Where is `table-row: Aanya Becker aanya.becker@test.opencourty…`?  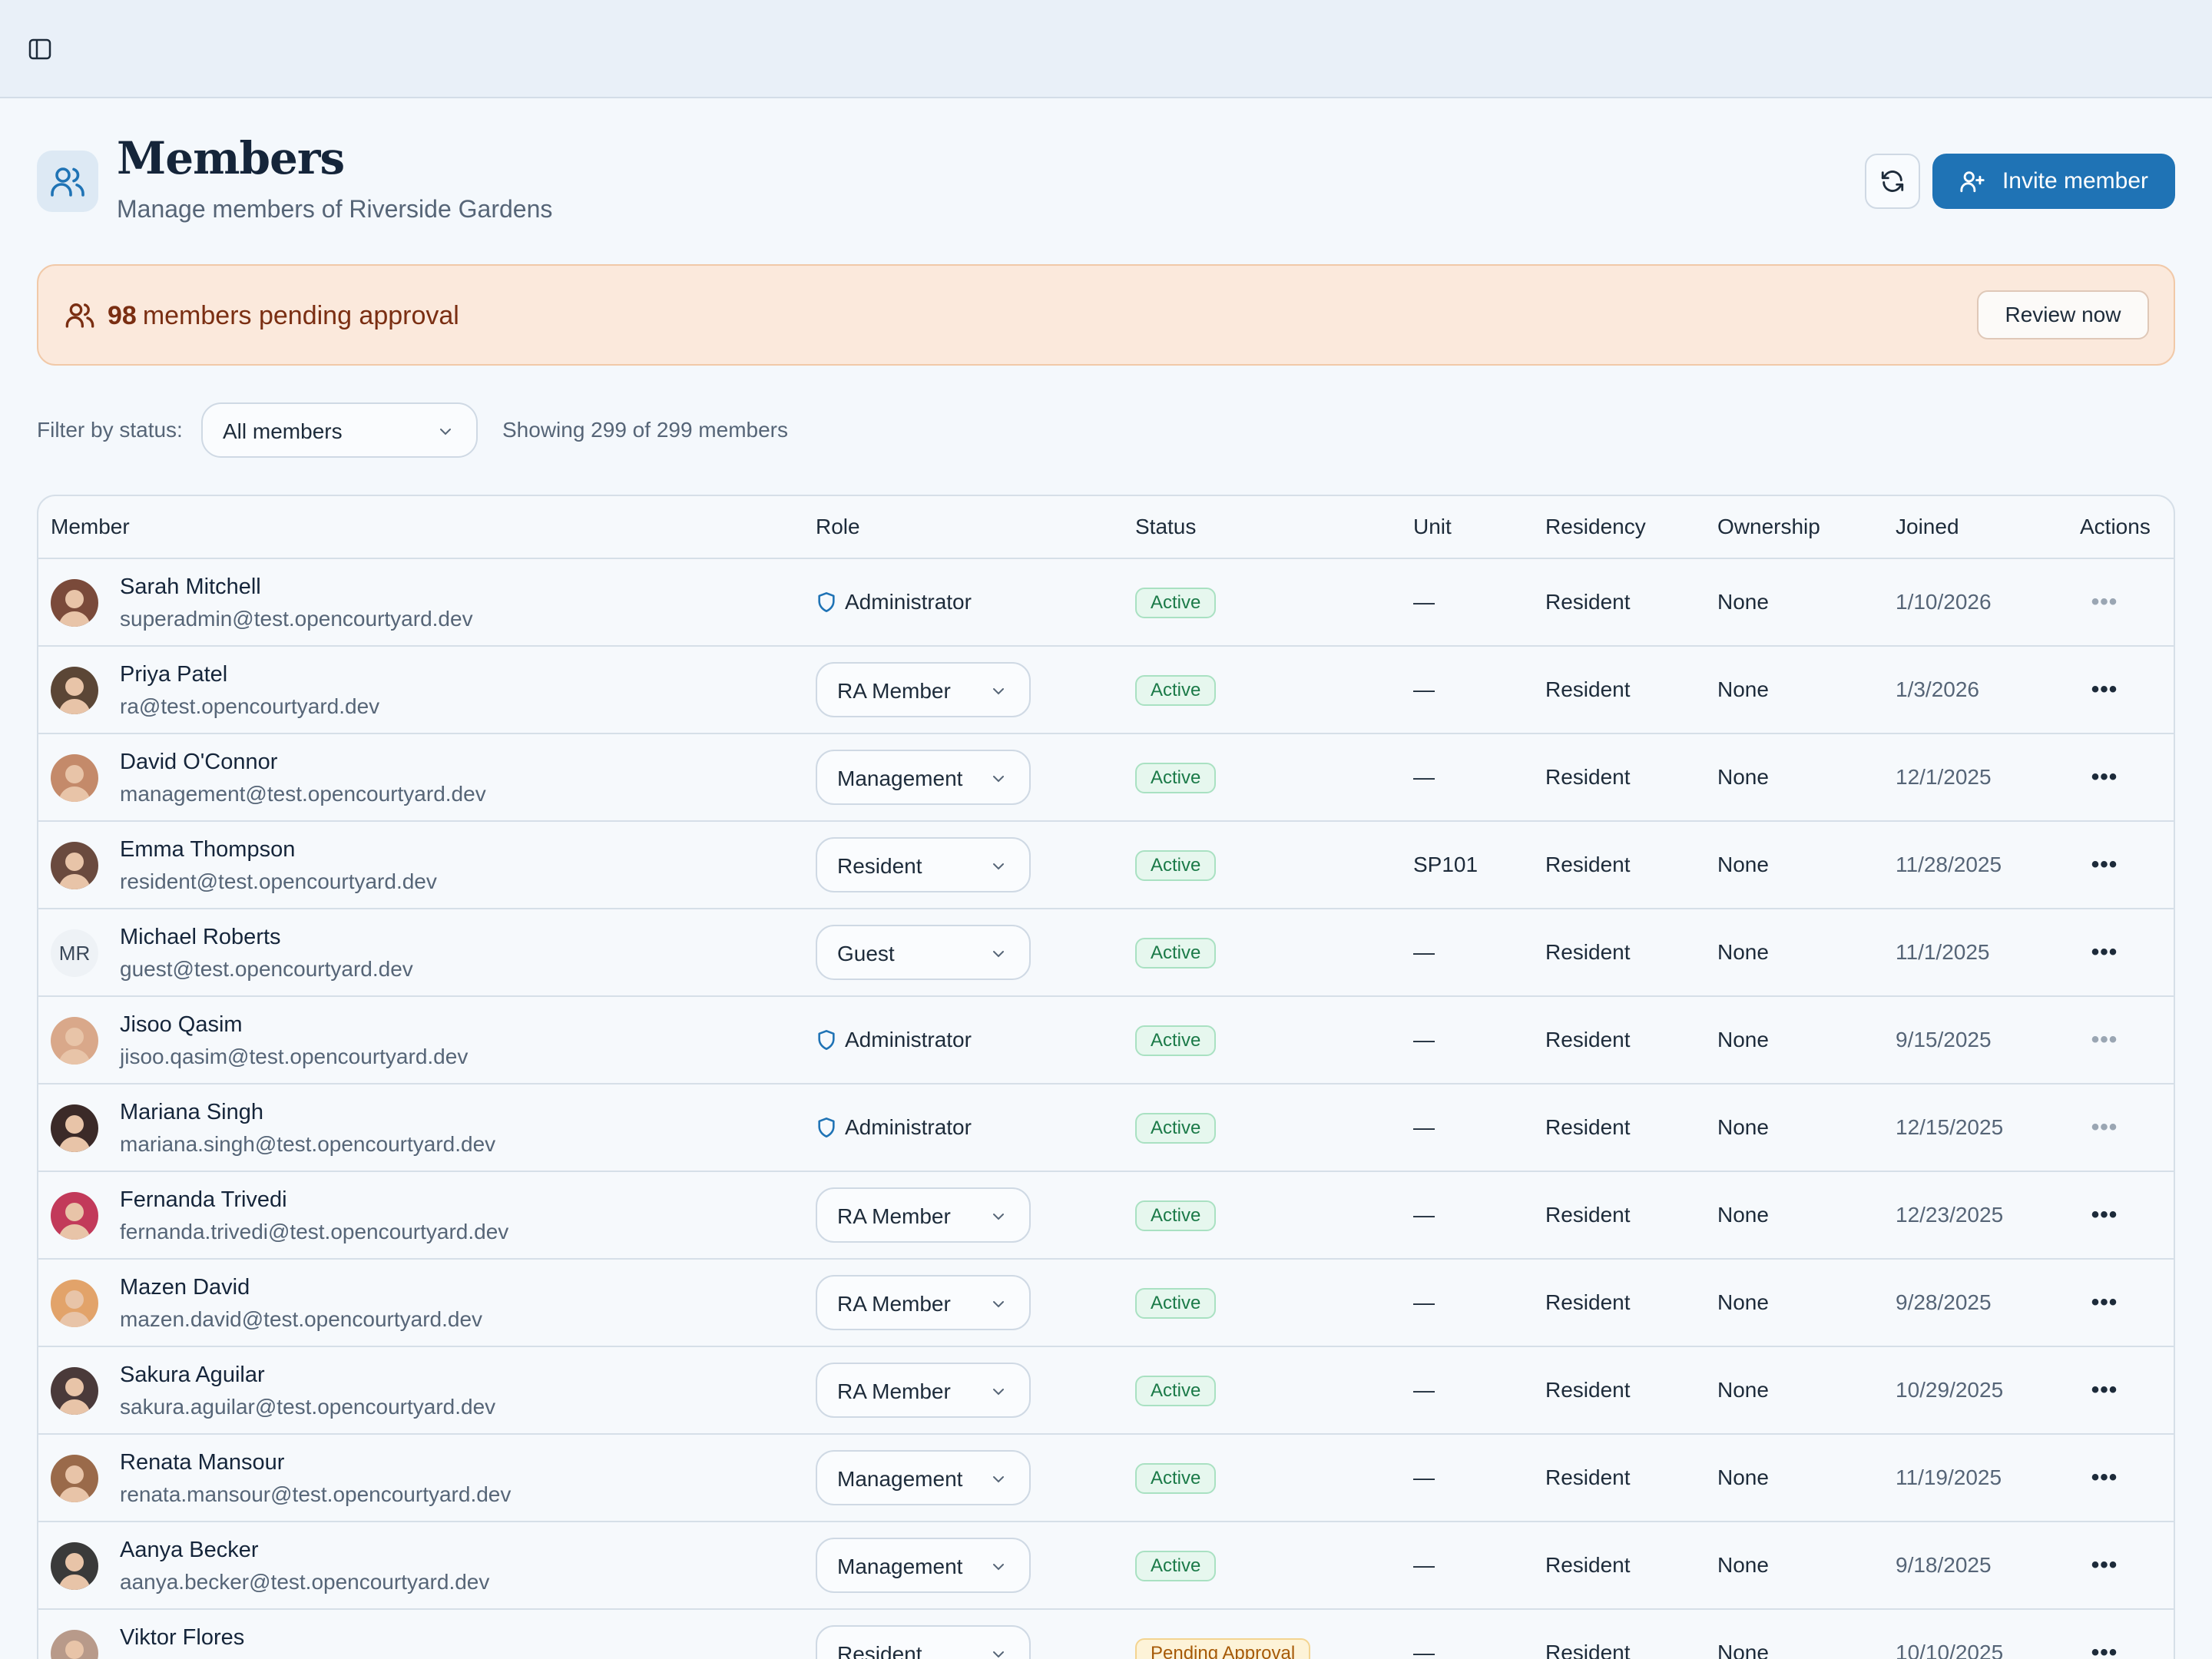 table-row: Aanya Becker aanya.becker@test.opencourty… is located at coordinates (1106, 1566).